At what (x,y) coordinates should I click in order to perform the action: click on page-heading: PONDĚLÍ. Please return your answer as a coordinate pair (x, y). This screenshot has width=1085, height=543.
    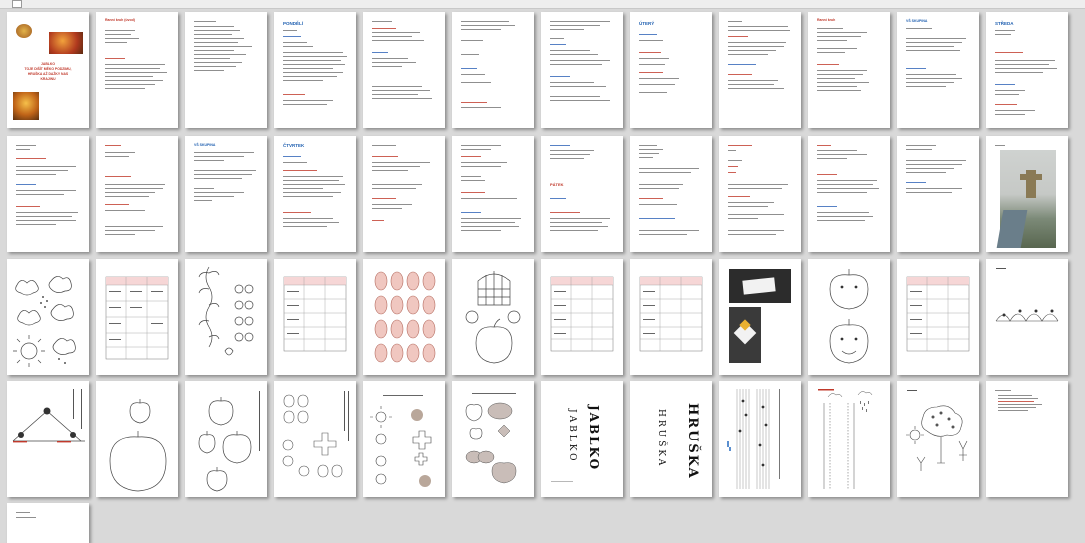
    Looking at the image, I should click on (293, 23).